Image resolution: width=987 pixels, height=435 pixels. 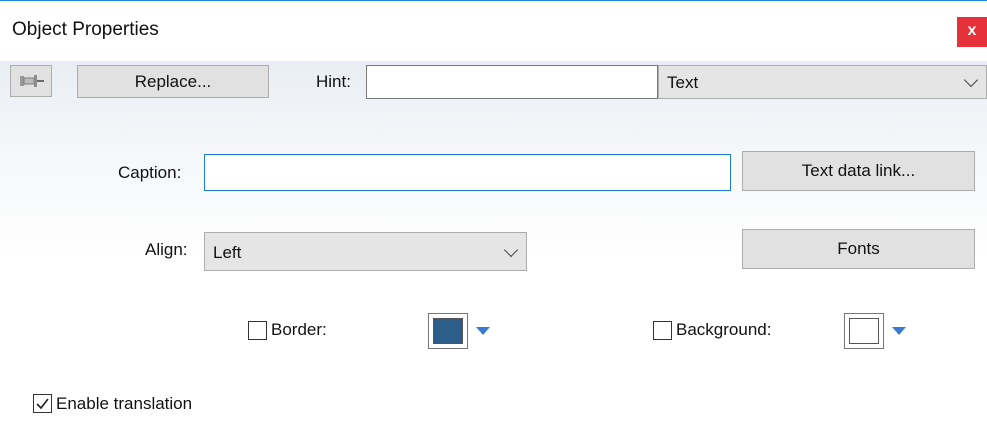 I want to click on border-color-swatch, so click(x=448, y=331).